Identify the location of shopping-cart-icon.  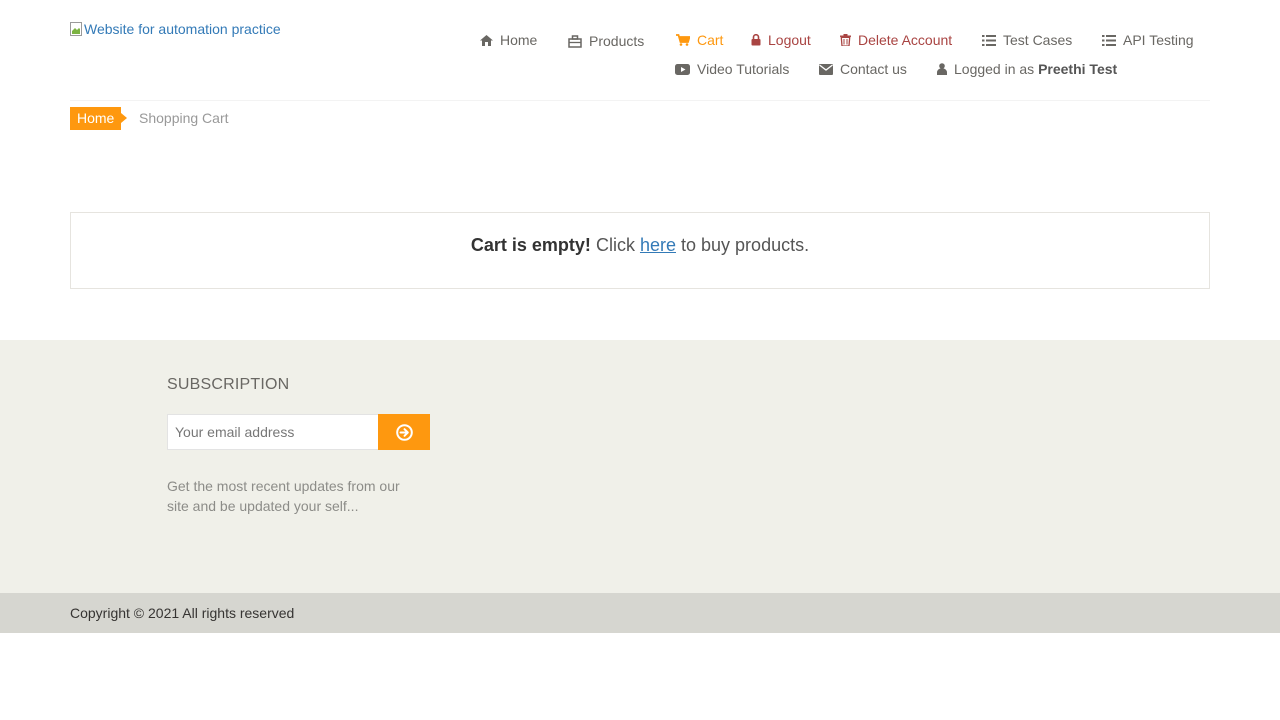
(683, 40).